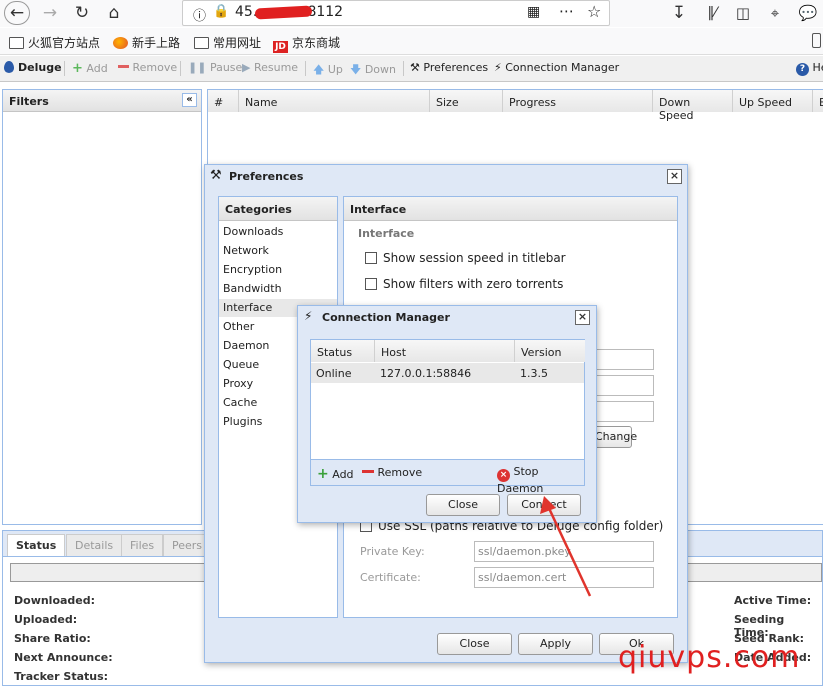 The height and width of the screenshot is (686, 823). What do you see at coordinates (568, 550) in the screenshot?
I see `arrow-shaft` at bounding box center [568, 550].